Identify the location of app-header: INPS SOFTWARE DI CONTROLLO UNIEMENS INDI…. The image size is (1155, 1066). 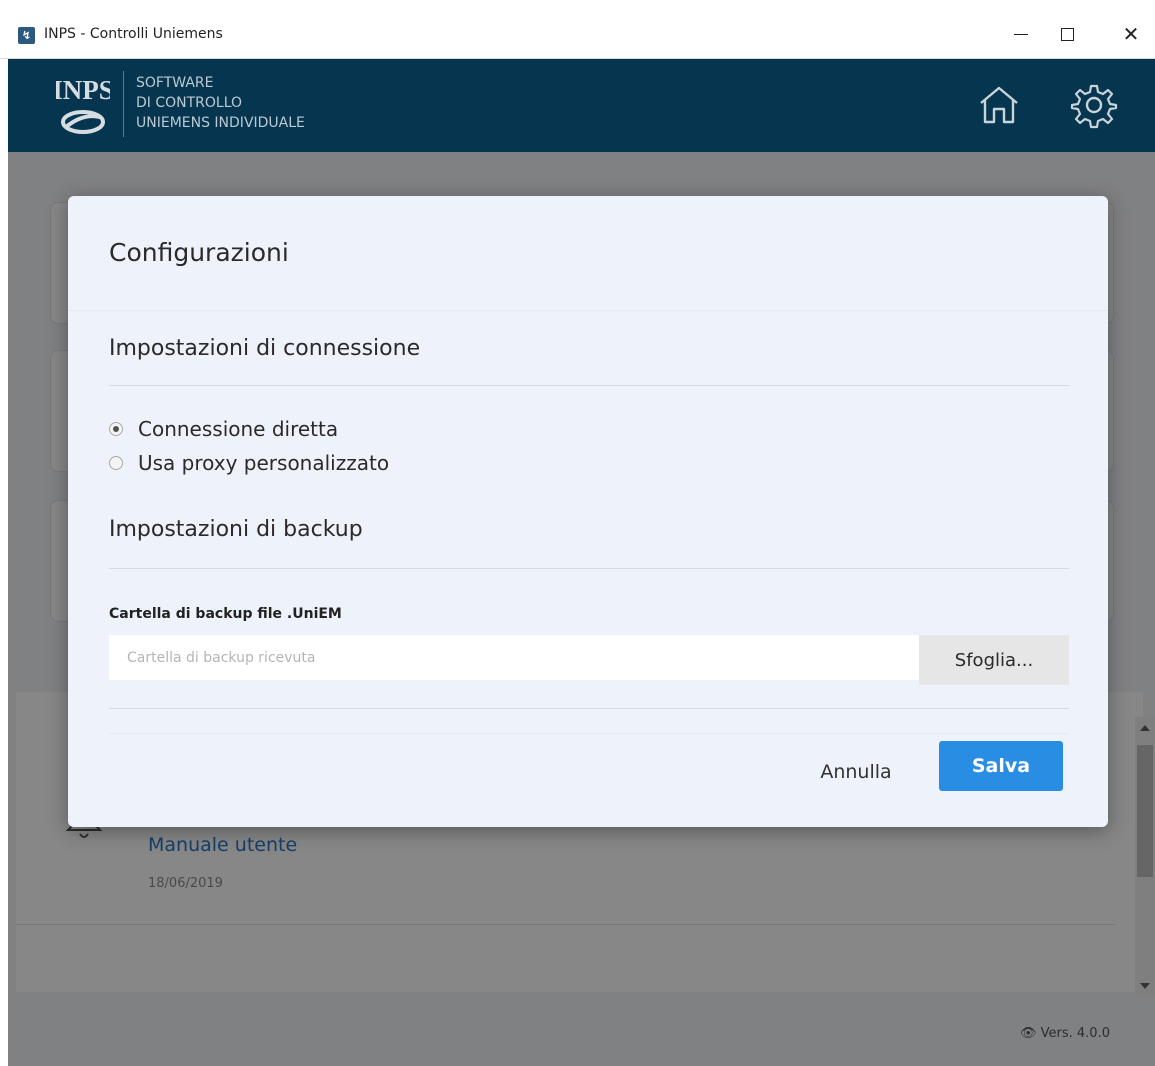
(581, 105).